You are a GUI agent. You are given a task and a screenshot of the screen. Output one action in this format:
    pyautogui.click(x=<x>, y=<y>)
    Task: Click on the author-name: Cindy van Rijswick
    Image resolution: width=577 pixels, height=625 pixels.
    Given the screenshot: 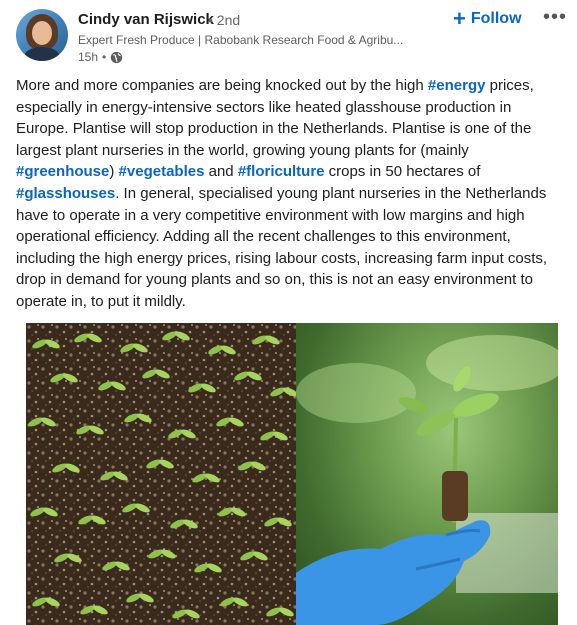 What is the action you would take?
    pyautogui.click(x=146, y=19)
    